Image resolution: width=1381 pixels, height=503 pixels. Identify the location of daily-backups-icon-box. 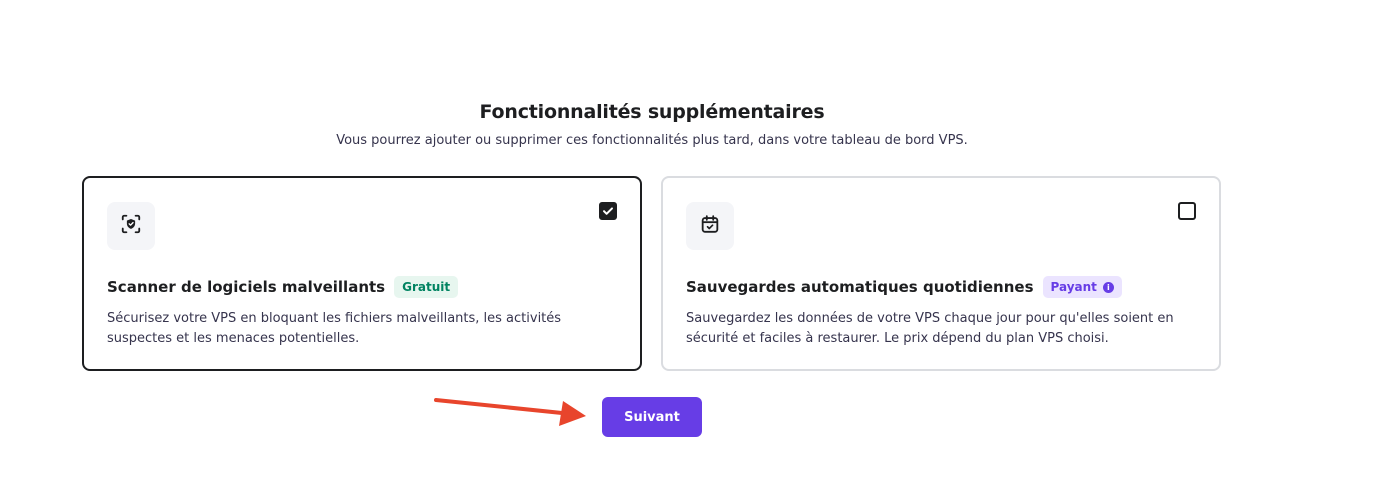
(710, 226).